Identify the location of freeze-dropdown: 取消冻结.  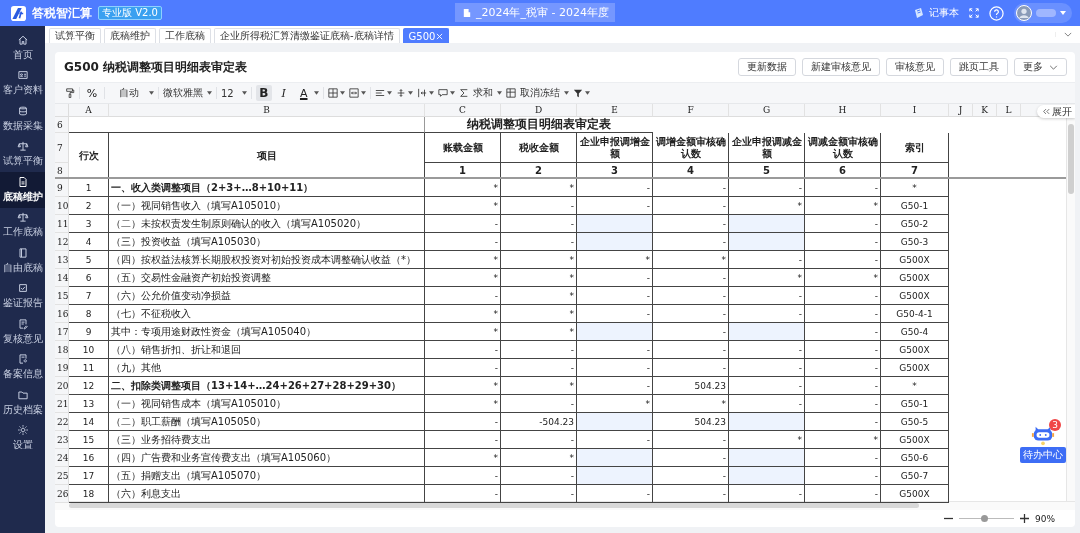
(544, 93).